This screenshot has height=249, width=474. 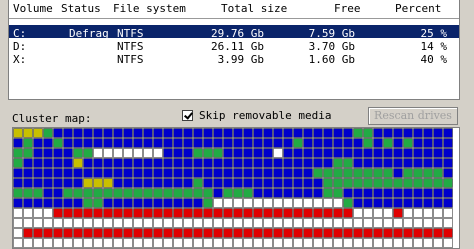 What do you see at coordinates (234, 58) in the screenshot?
I see `volume-row-x: X: NTFS 3.99 Gb 1.60 Gb 40 %` at bounding box center [234, 58].